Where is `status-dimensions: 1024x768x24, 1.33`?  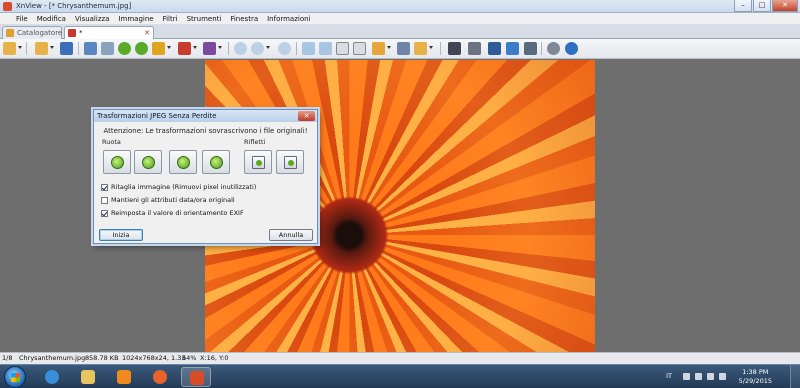
status-dimensions: 1024x768x24, 1.33 is located at coordinates (154, 358).